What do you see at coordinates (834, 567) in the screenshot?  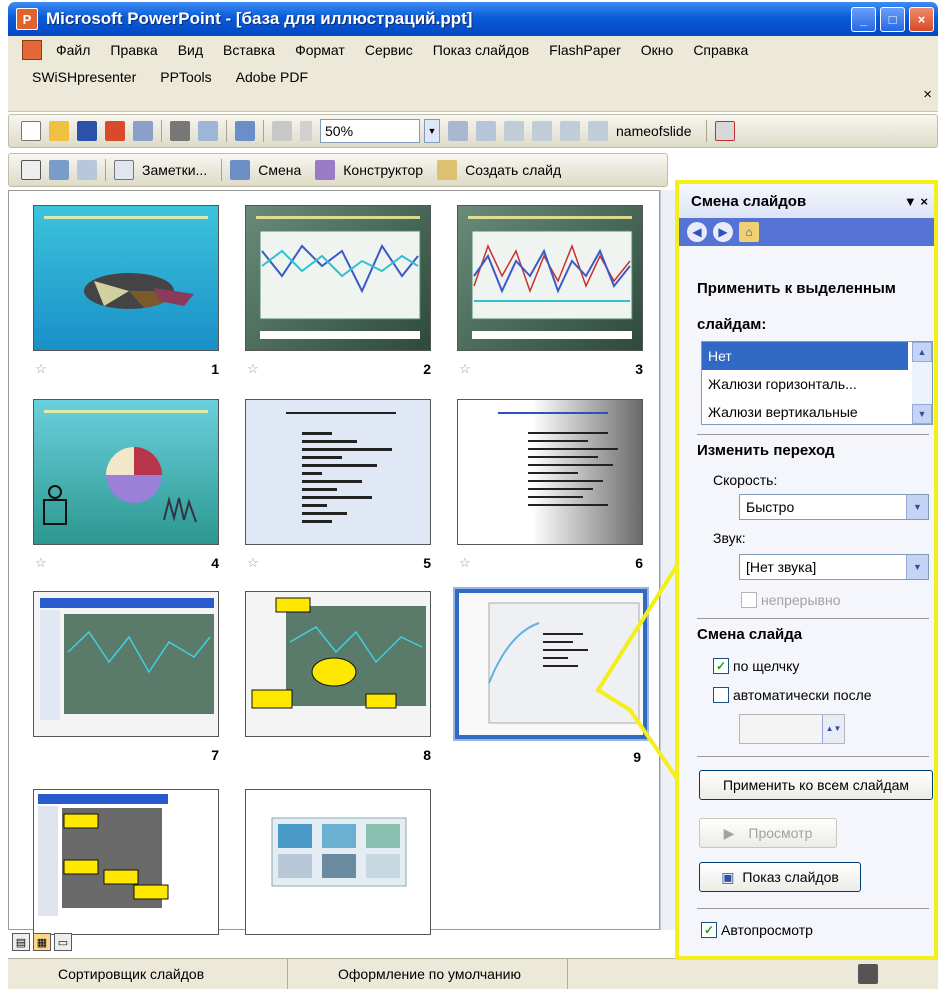 I see `sound-select: [Нет звука] ▼` at bounding box center [834, 567].